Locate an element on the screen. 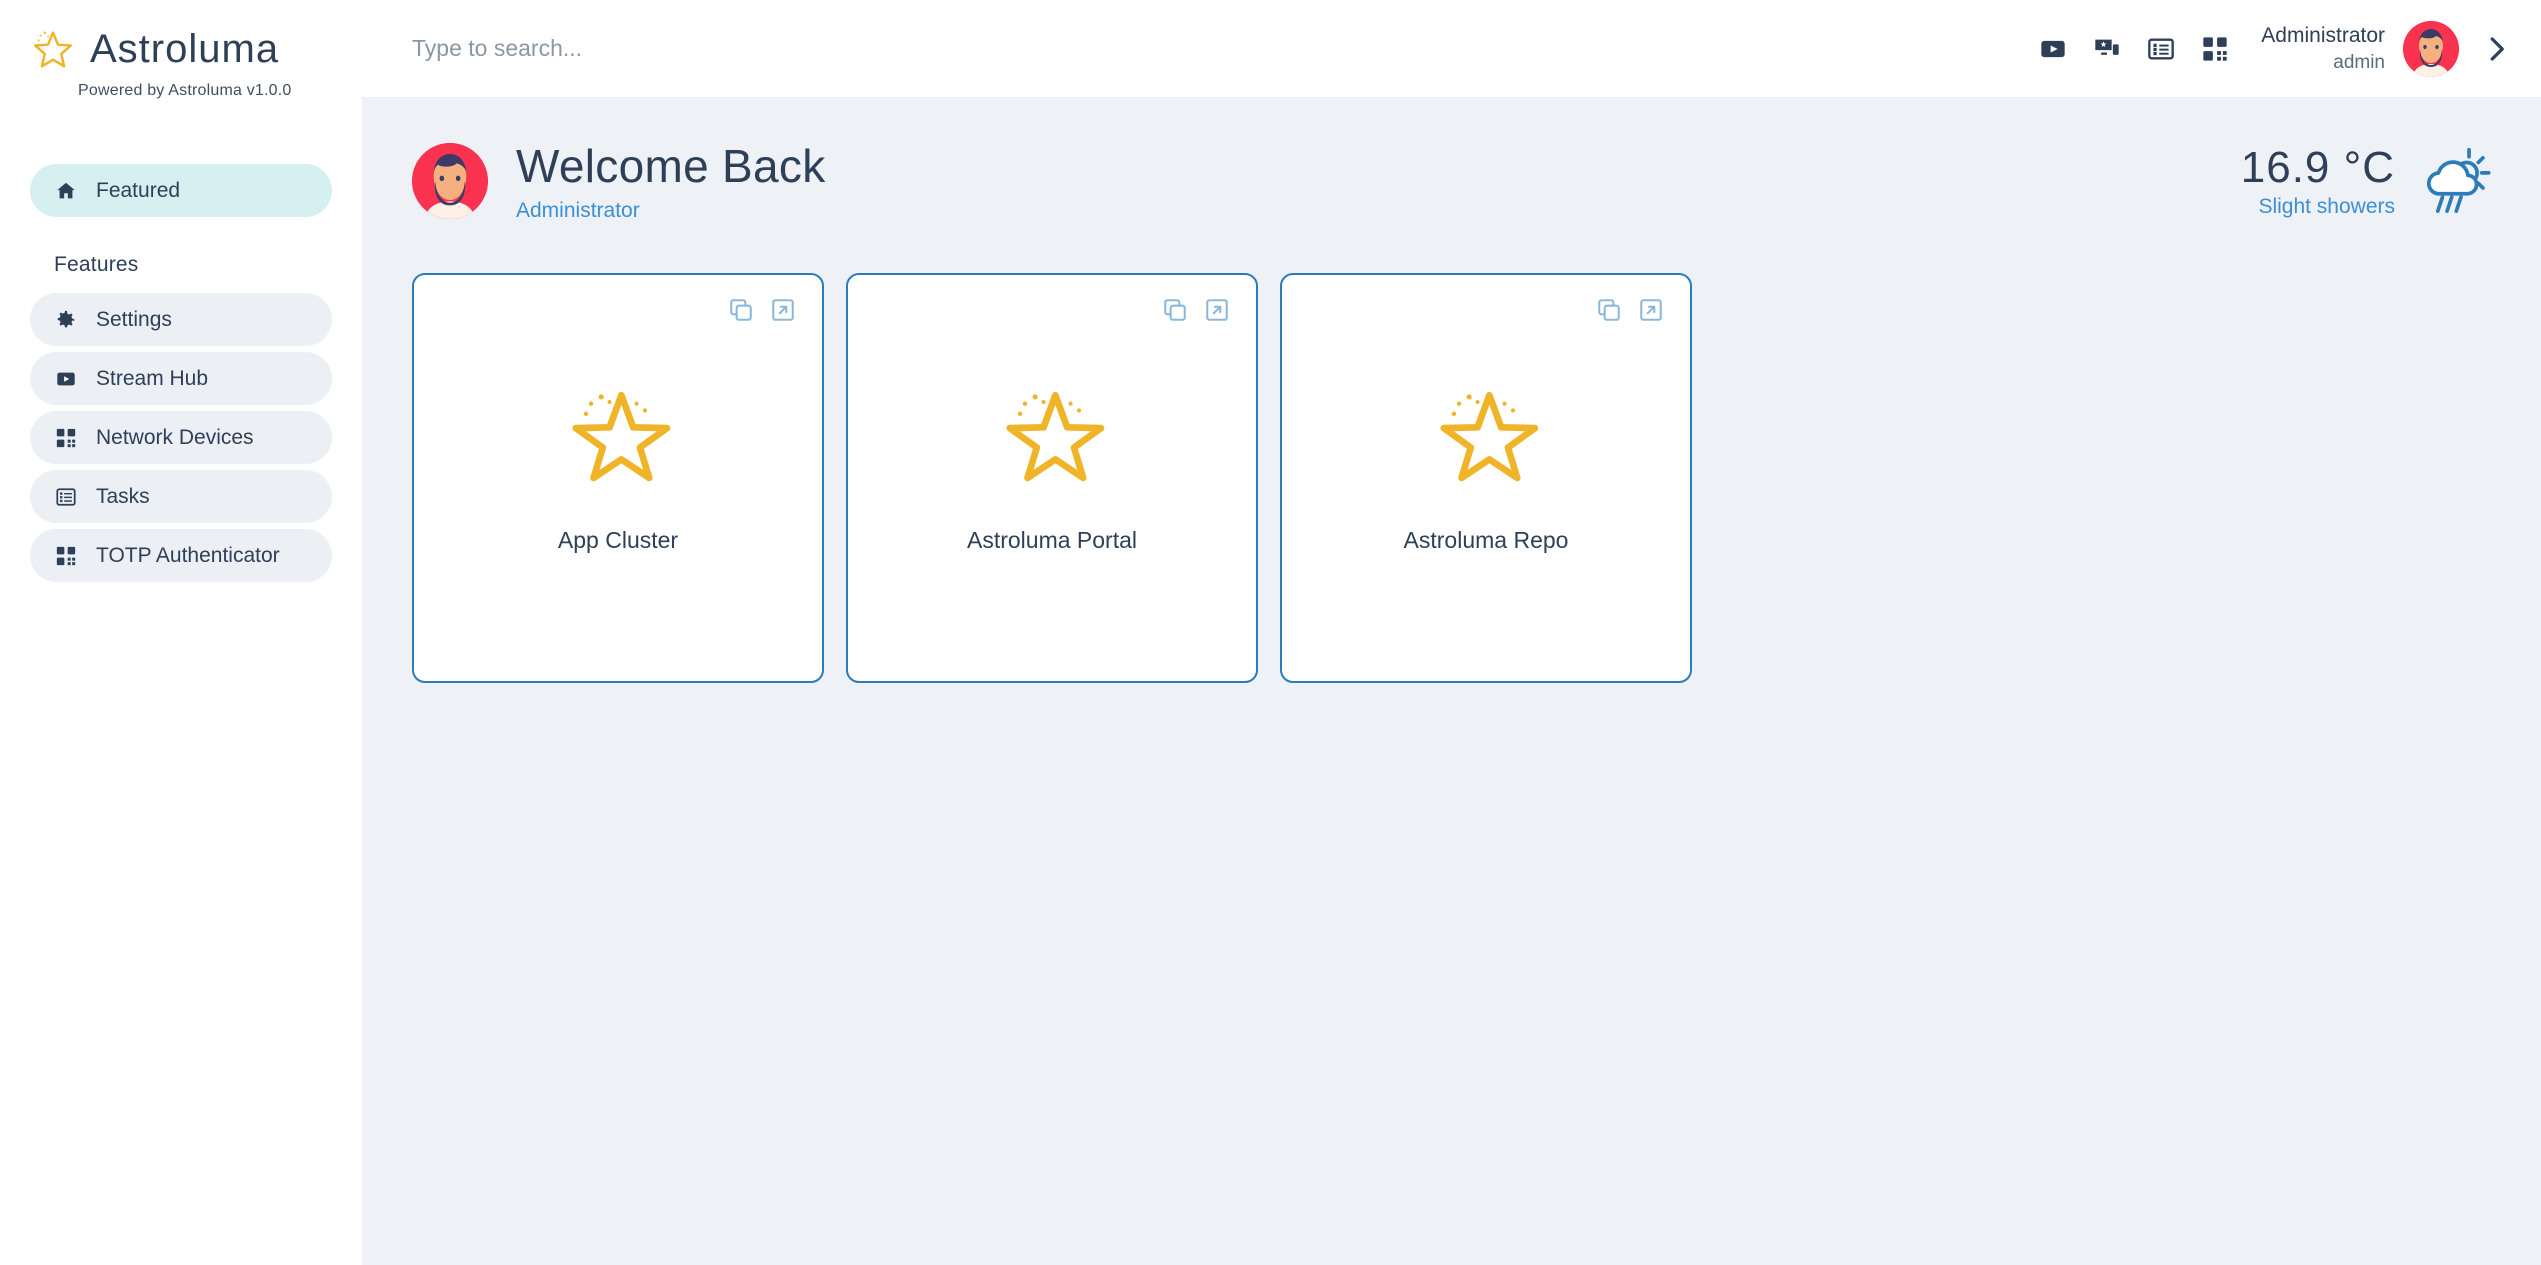 The width and height of the screenshot is (2541, 1265). user-name: Administrator is located at coordinates (2323, 35).